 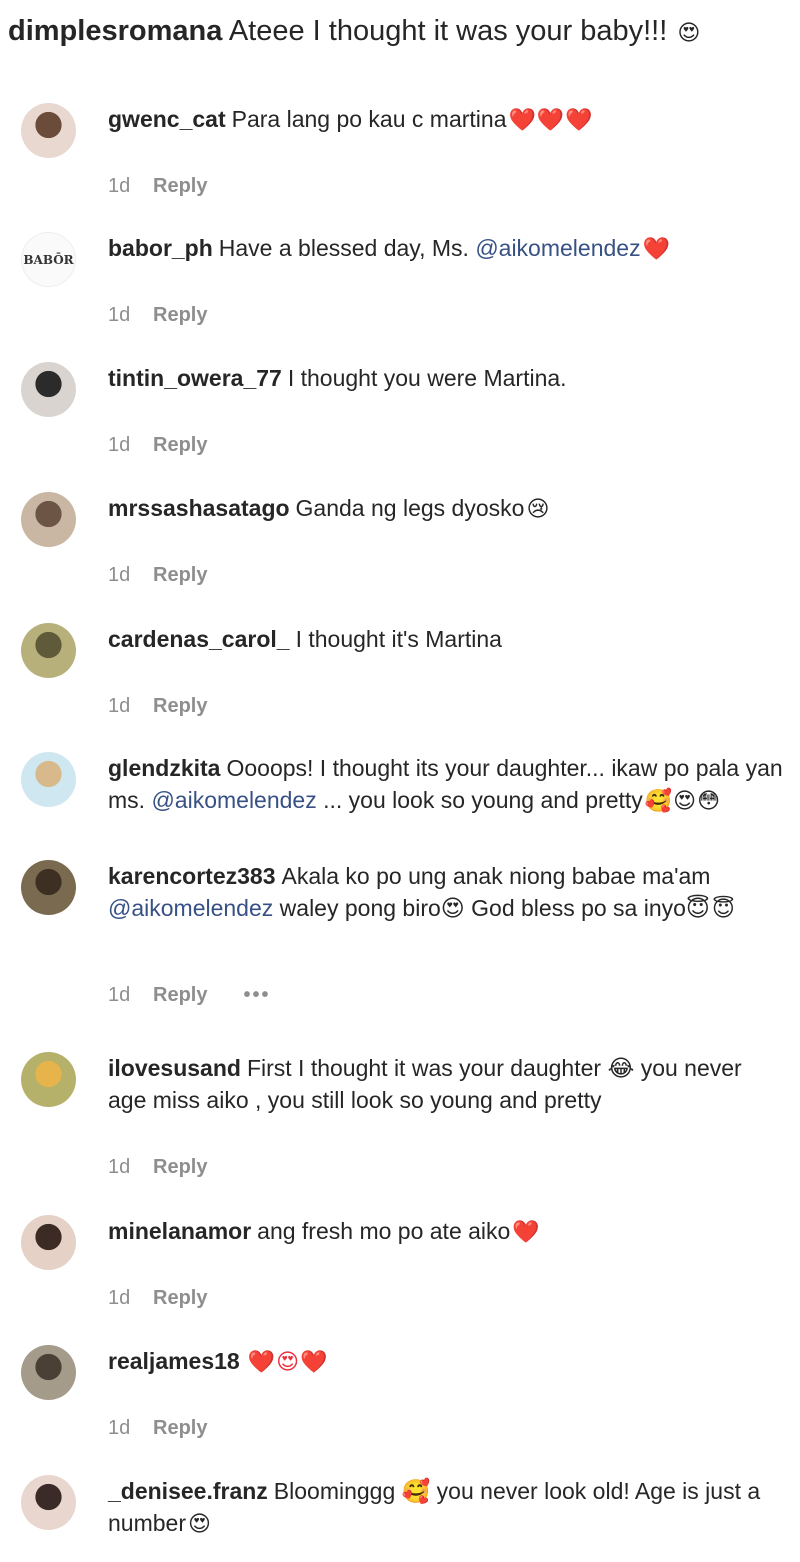 I want to click on emoji-icon: 😢, so click(x=538, y=508).